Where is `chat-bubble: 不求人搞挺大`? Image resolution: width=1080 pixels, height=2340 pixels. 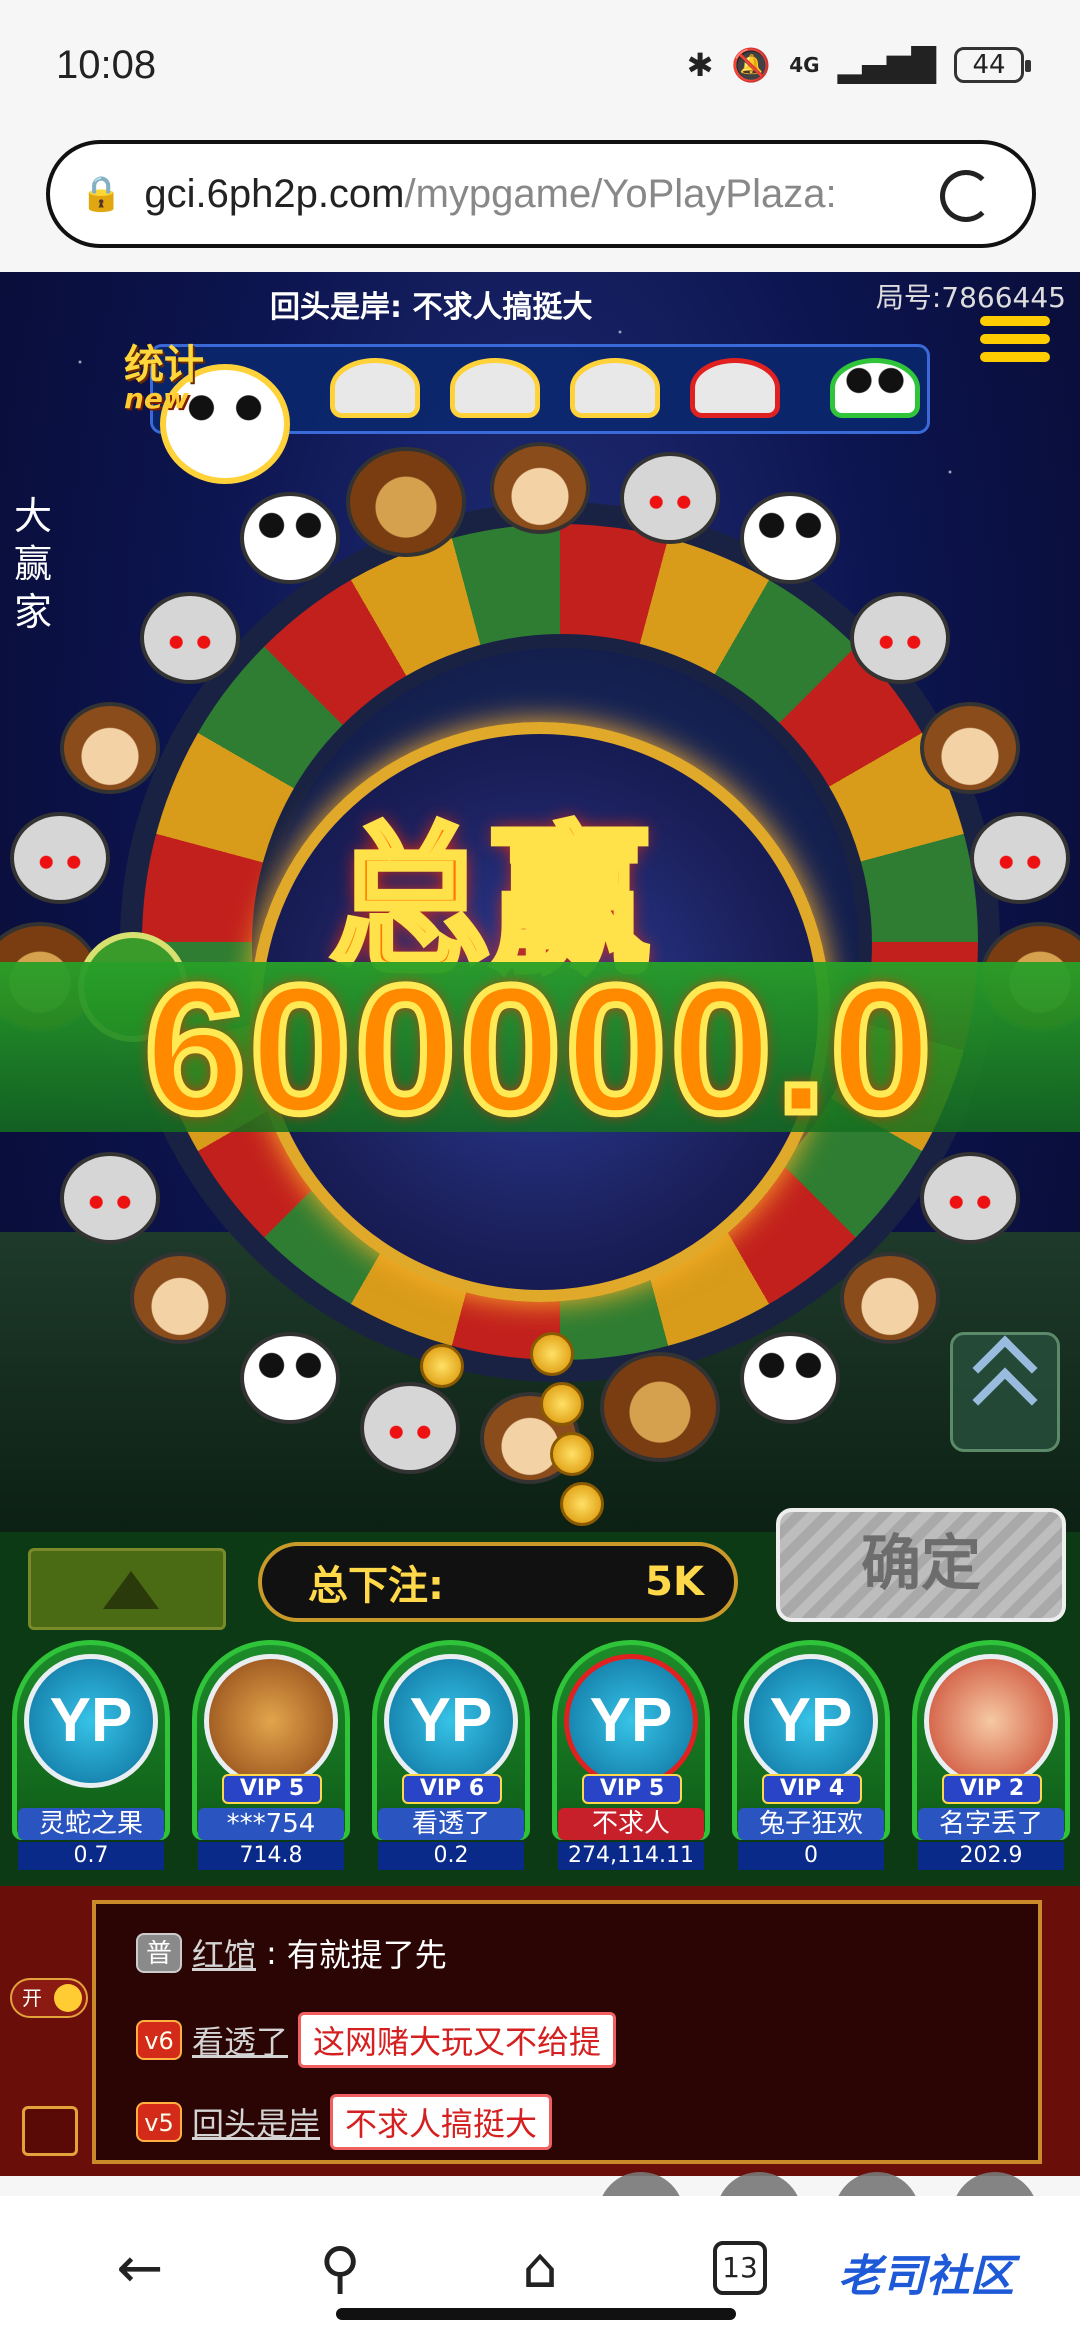
chat-bubble: 不求人搞挺大 is located at coordinates (441, 2122).